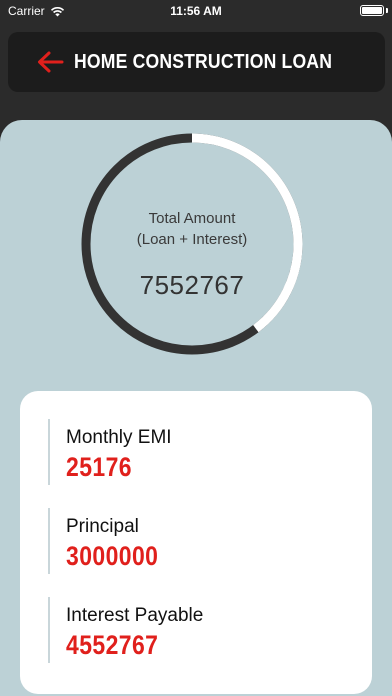 The width and height of the screenshot is (392, 696). What do you see at coordinates (192, 218) in the screenshot?
I see `total-amount-label-line1: Total Amount` at bounding box center [192, 218].